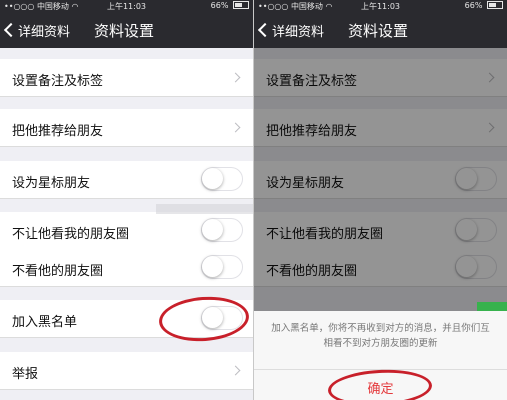 This screenshot has height=400, width=507. What do you see at coordinates (126, 128) in the screenshot?
I see `row-recommend-to-friend: 把他推荐给朋友` at bounding box center [126, 128].